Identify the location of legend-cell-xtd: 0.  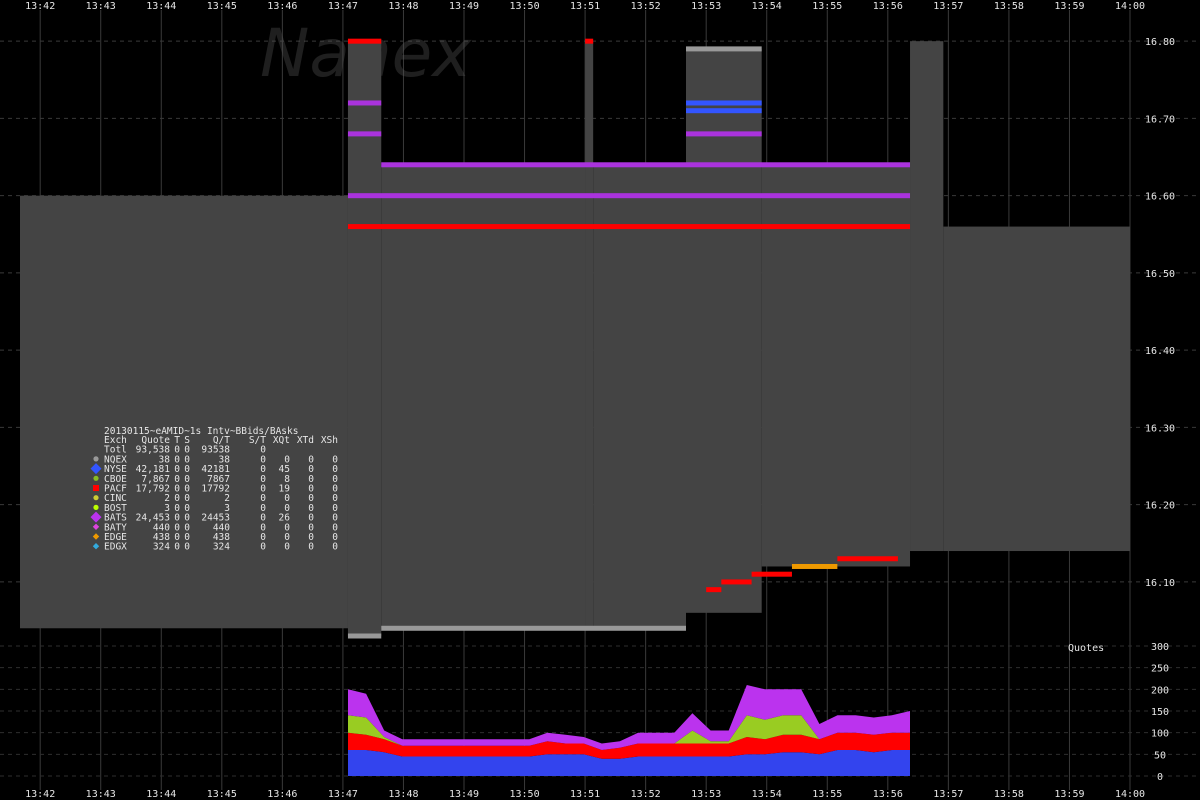
(311, 547).